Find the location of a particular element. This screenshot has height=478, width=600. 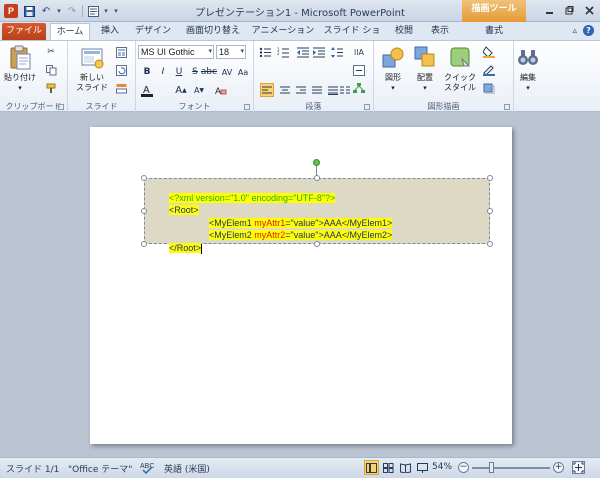

shrink-font-icon: A ▼ is located at coordinates (199, 90).